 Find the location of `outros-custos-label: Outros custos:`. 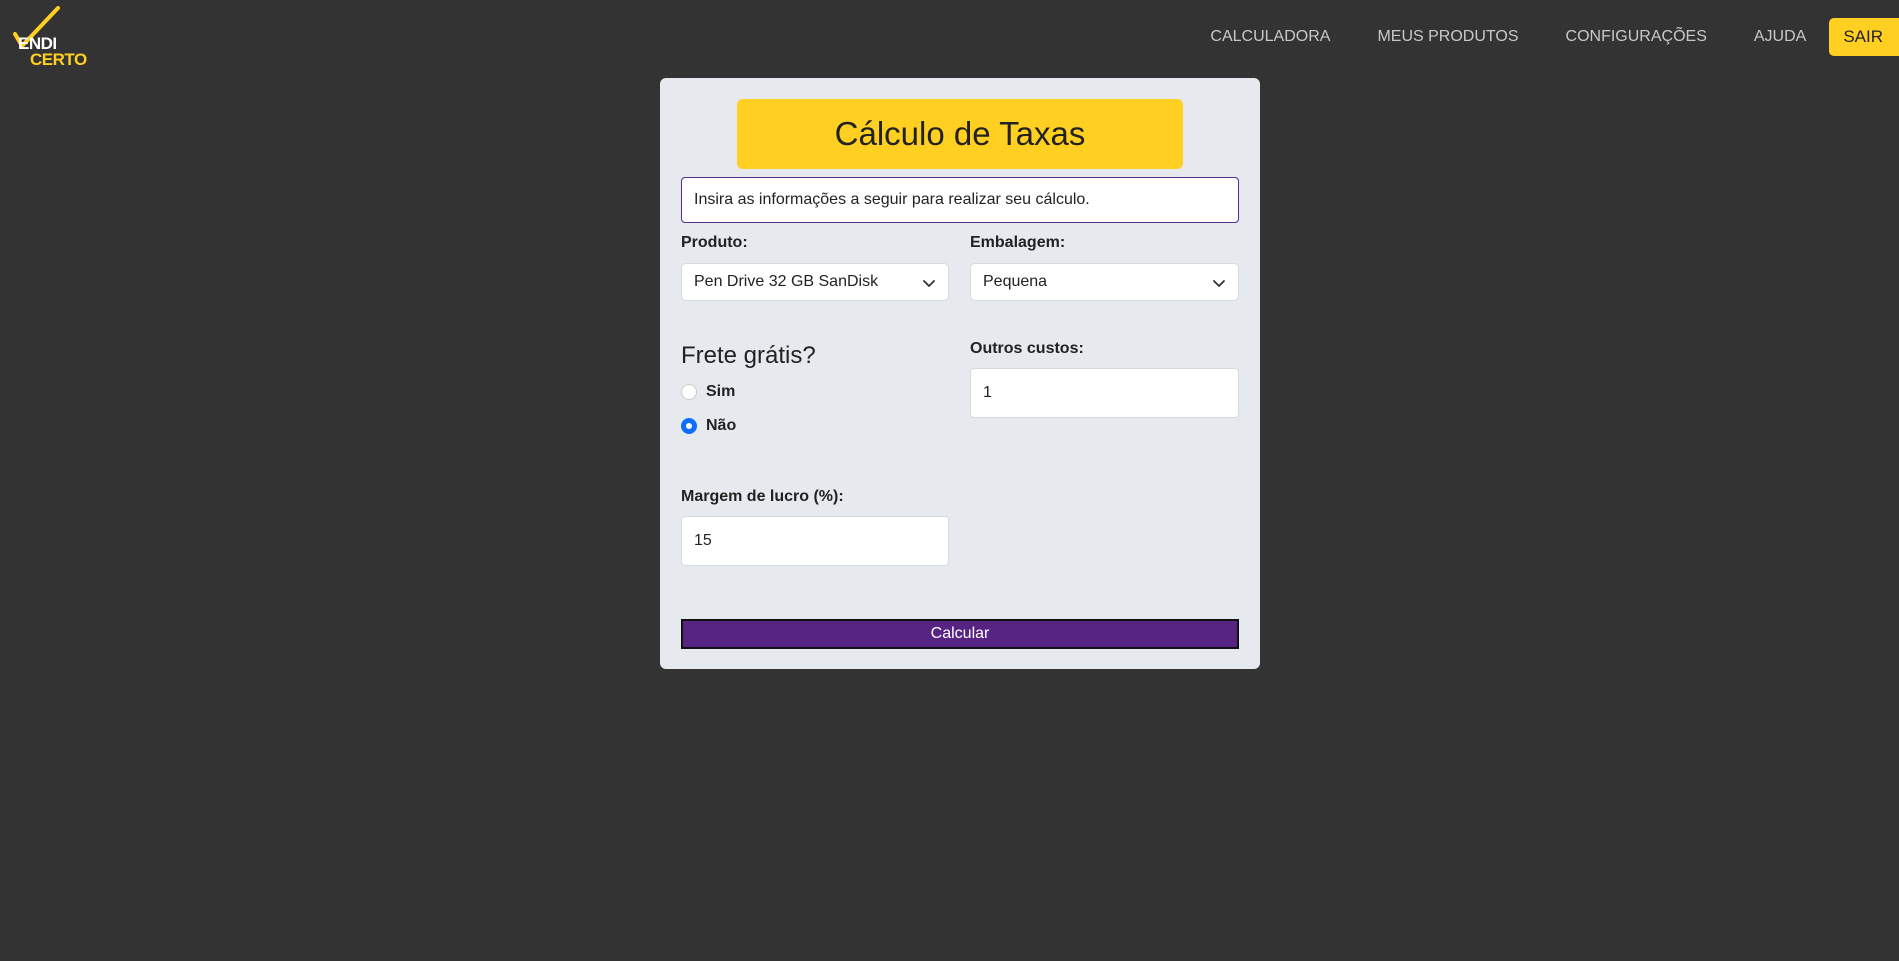

outros-custos-label: Outros custos: is located at coordinates (1027, 348).